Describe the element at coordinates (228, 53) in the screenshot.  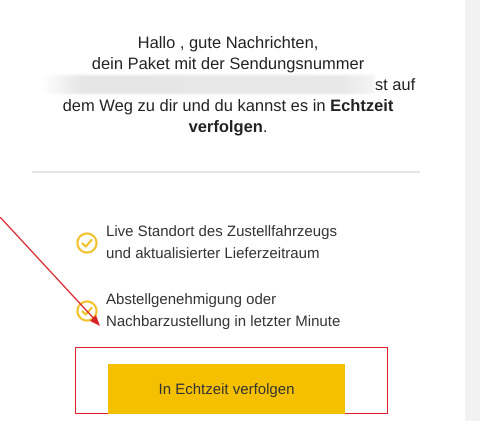
I see `message-text: Hallo , gute Nachrichten, dein Paket mit der Sendungsnummer` at that location.